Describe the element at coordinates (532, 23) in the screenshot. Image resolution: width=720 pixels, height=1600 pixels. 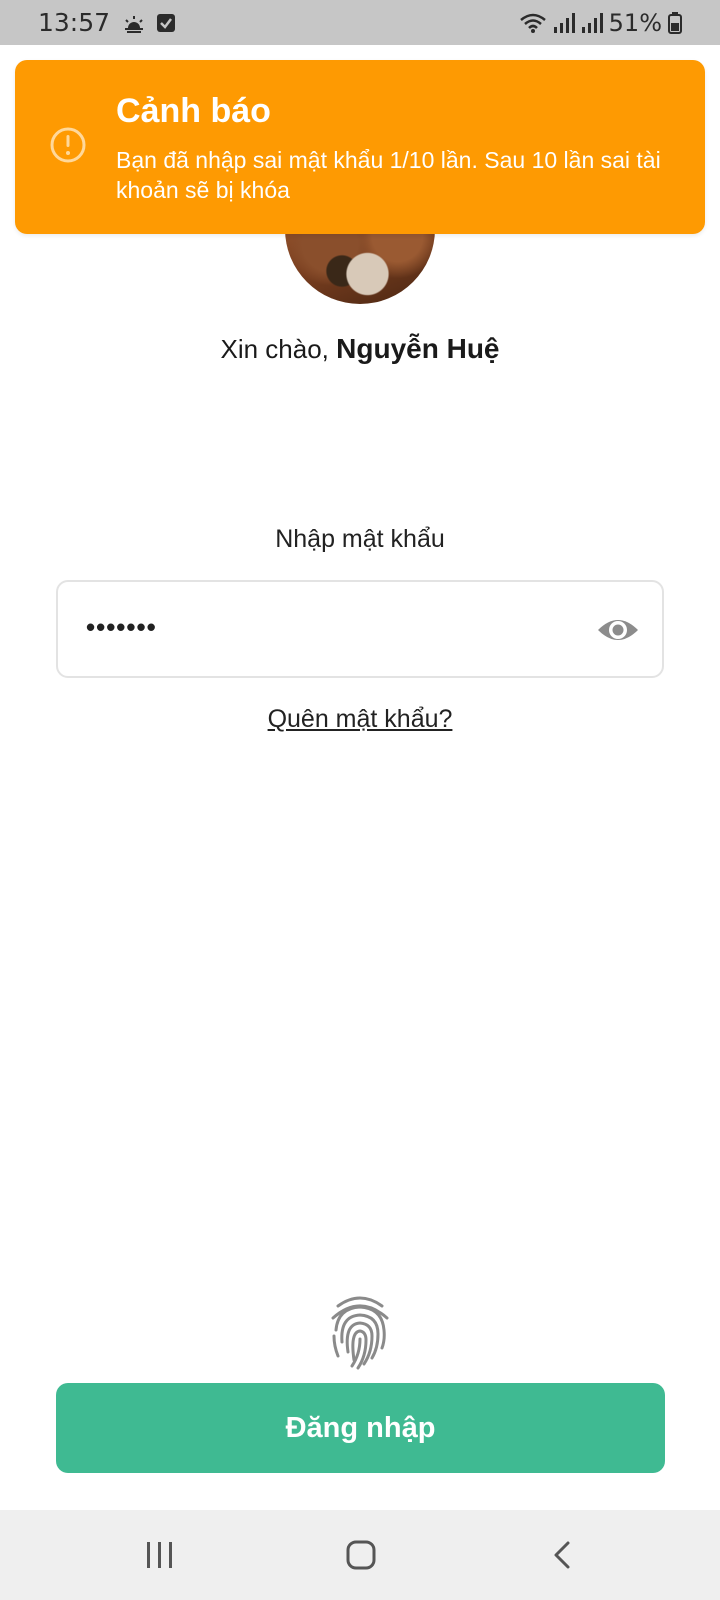
I see `wifi-icon` at that location.